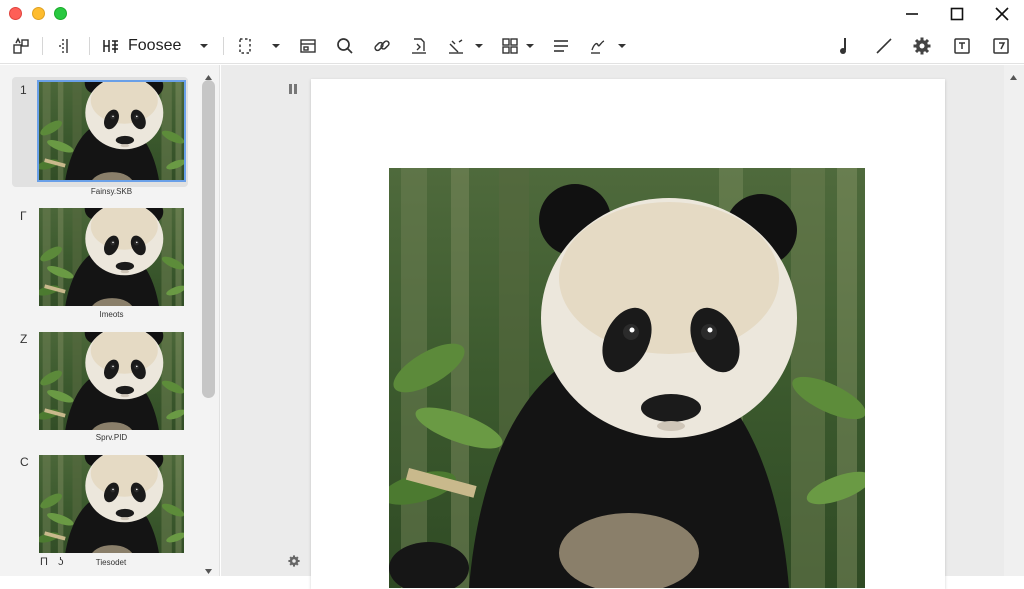 The image size is (1024, 589). Describe the element at coordinates (1013, 77) in the screenshot. I see `scroll-up-arrow-icon` at that location.